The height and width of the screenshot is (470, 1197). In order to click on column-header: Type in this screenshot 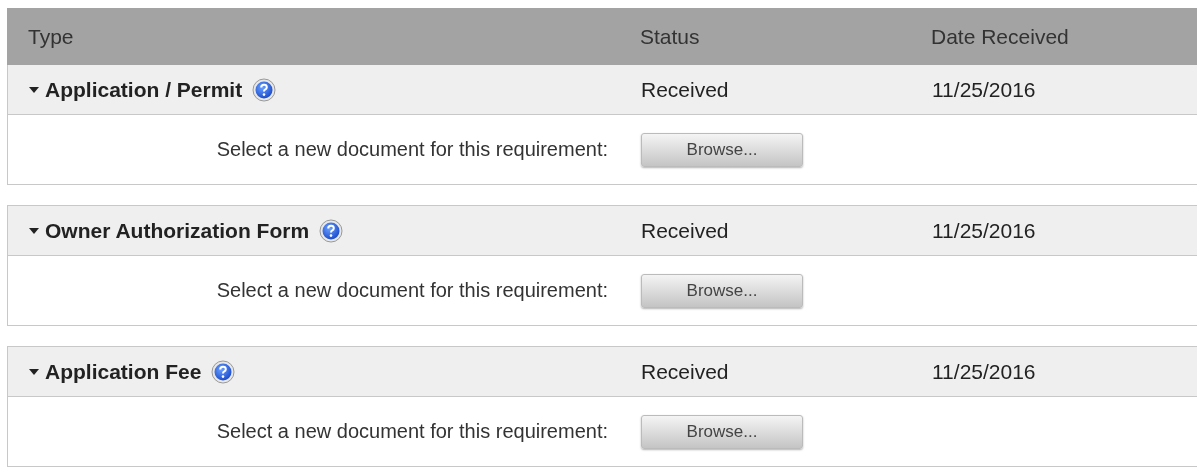, I will do `click(51, 36)`.